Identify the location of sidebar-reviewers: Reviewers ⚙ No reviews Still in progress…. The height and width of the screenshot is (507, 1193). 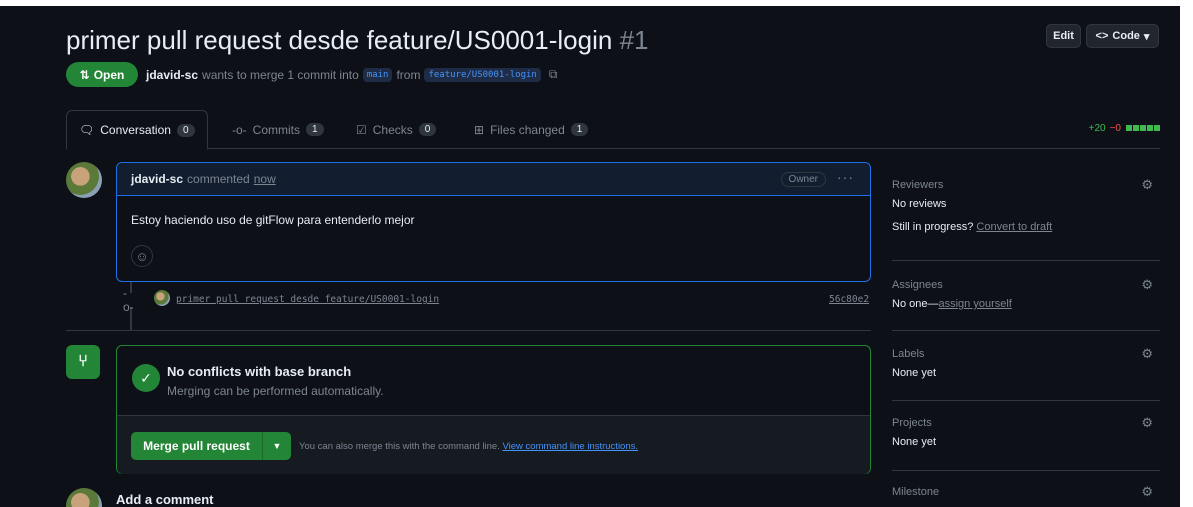
(1026, 213).